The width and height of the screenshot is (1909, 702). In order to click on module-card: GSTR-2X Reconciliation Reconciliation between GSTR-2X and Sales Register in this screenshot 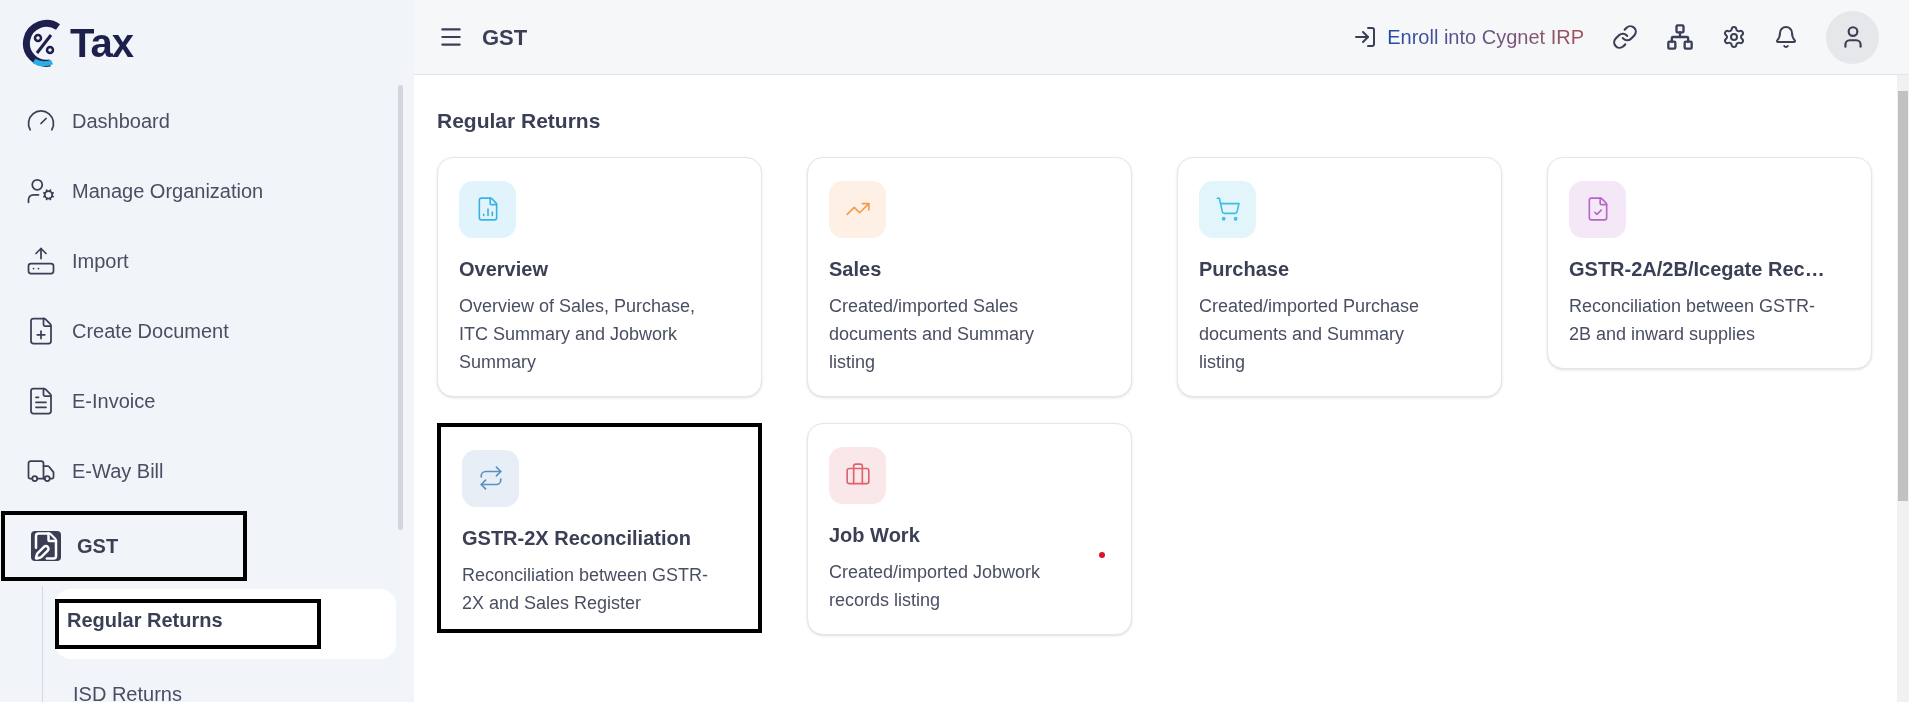, I will do `click(599, 527)`.